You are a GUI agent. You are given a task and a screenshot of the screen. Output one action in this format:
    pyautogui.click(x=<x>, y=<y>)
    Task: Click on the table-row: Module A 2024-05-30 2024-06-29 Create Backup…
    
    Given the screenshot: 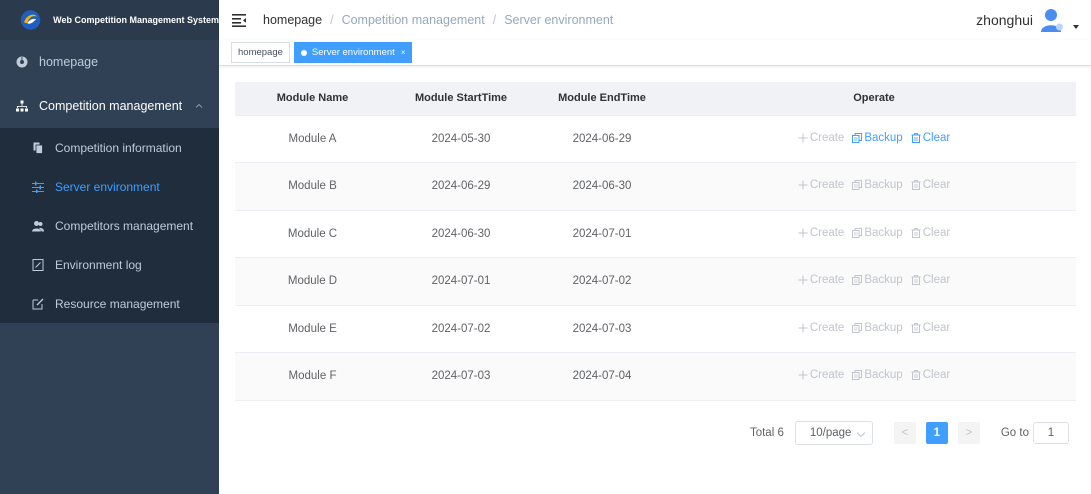 What is the action you would take?
    pyautogui.click(x=655, y=139)
    